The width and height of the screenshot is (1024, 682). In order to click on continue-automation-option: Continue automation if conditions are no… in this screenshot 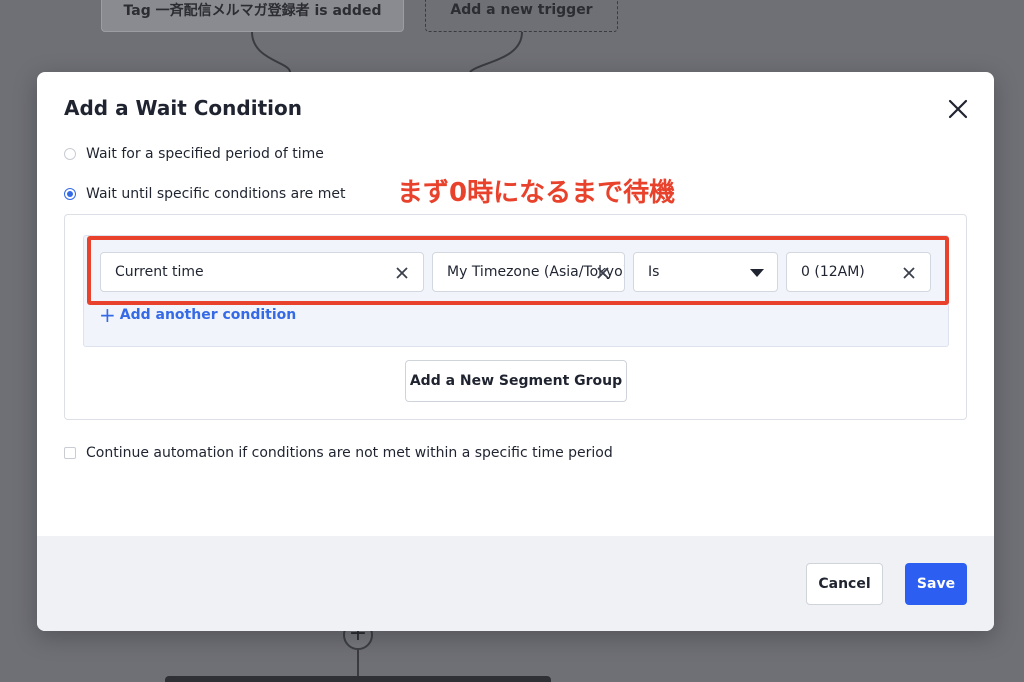, I will do `click(338, 453)`.